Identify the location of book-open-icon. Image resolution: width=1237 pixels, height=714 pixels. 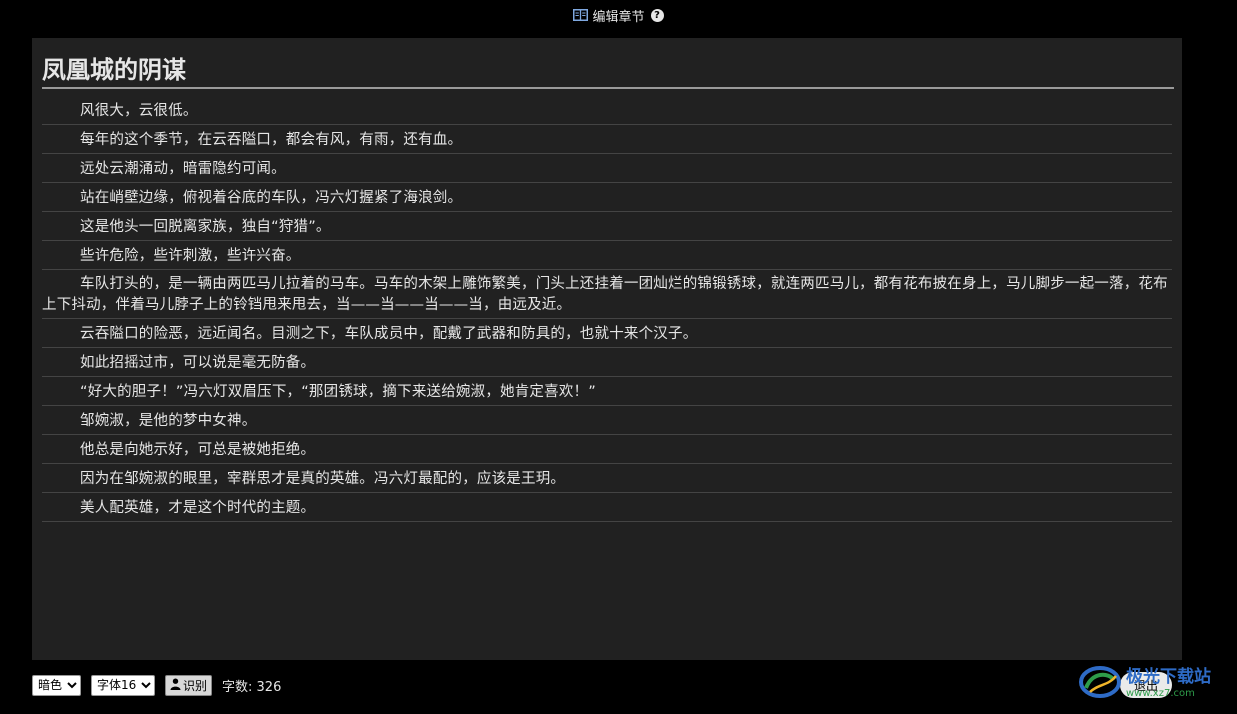
(581, 15).